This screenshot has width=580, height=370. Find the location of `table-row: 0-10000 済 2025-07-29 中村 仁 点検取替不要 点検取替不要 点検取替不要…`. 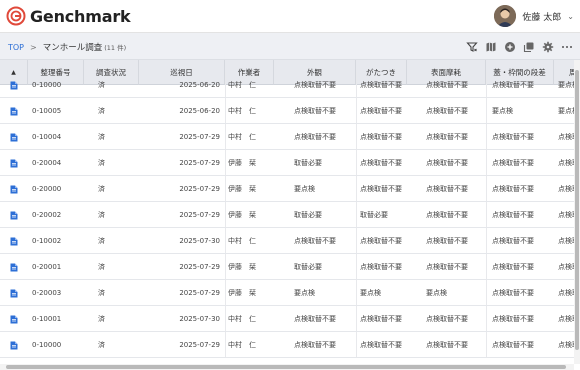

table-row: 0-10000 済 2025-07-29 中村 仁 点検取替不要 点検取替不要 点検取替不要… is located at coordinates (287, 345).